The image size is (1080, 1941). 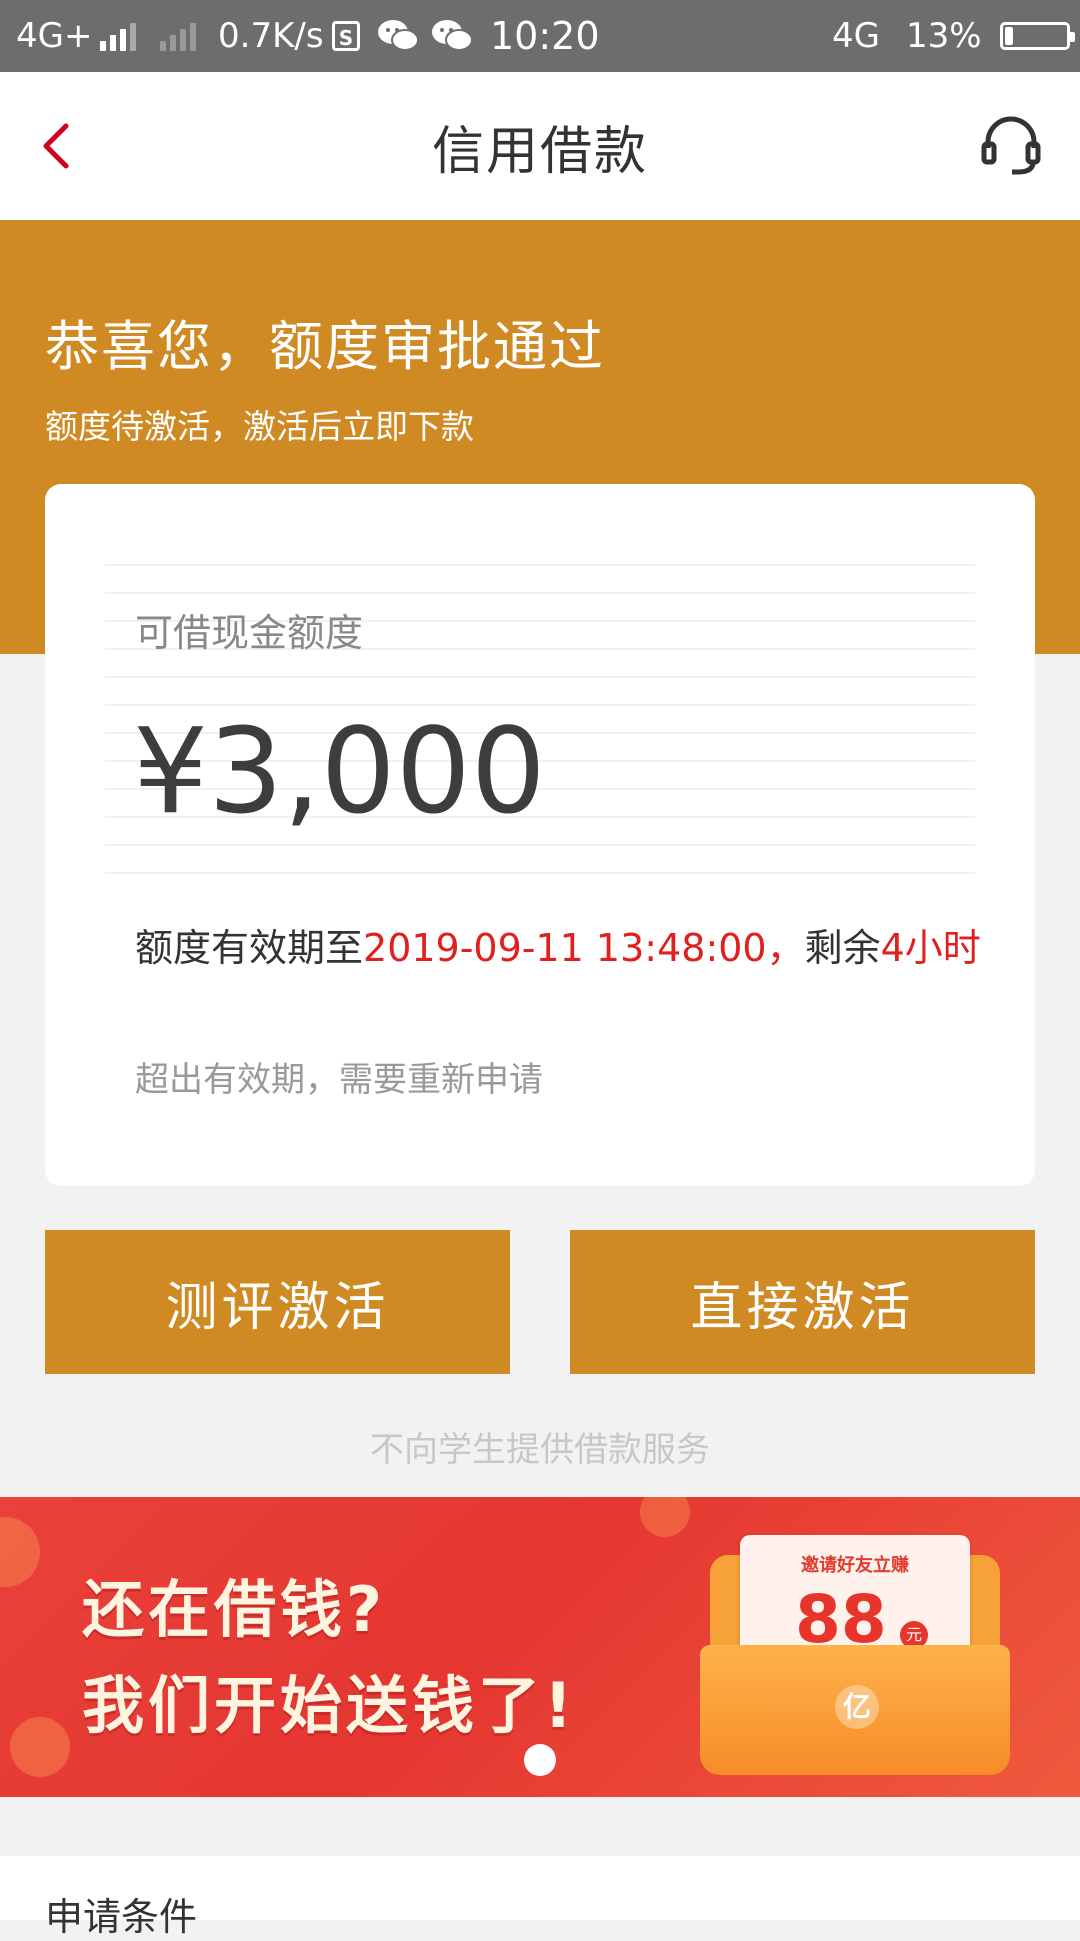 I want to click on network-type-right: 4G, so click(x=856, y=36).